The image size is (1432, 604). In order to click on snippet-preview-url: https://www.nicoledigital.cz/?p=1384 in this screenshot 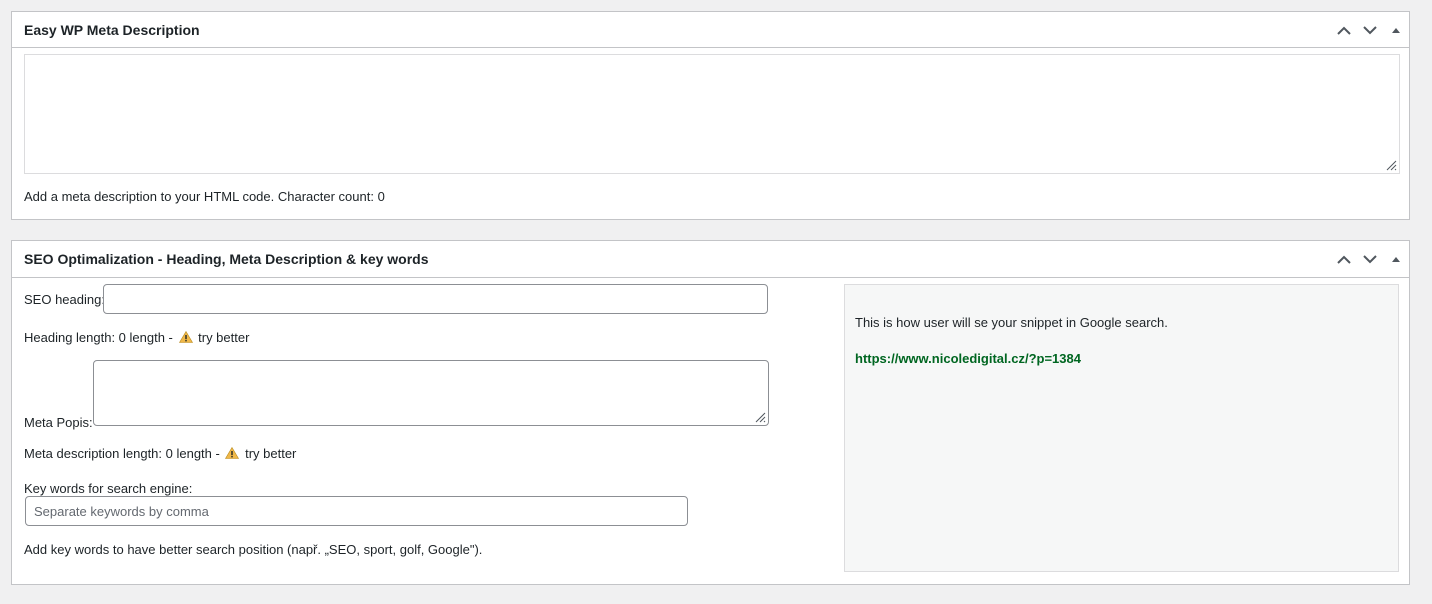, I will do `click(968, 359)`.